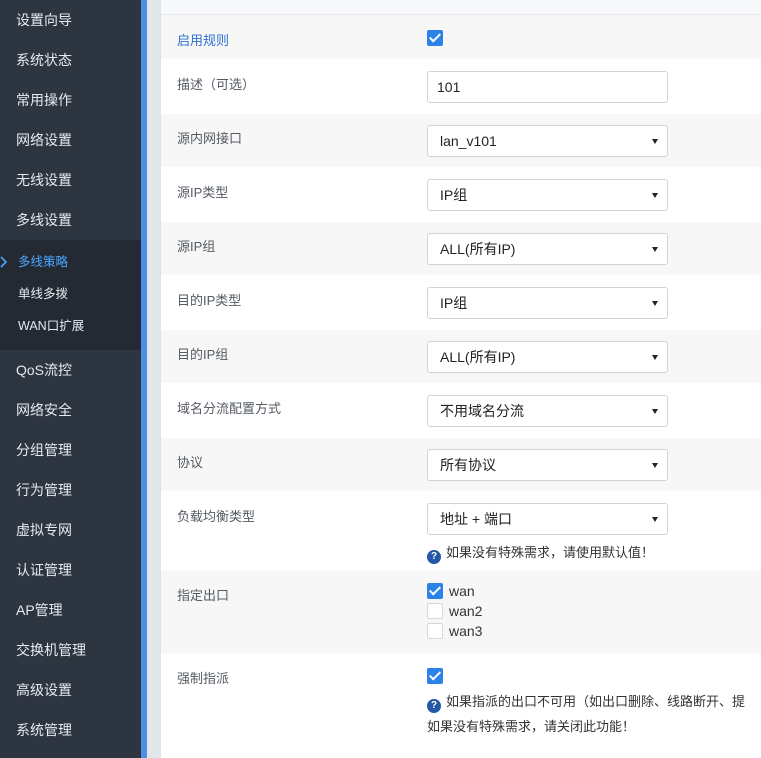  I want to click on enable-rule-label: 启用规则, so click(203, 40).